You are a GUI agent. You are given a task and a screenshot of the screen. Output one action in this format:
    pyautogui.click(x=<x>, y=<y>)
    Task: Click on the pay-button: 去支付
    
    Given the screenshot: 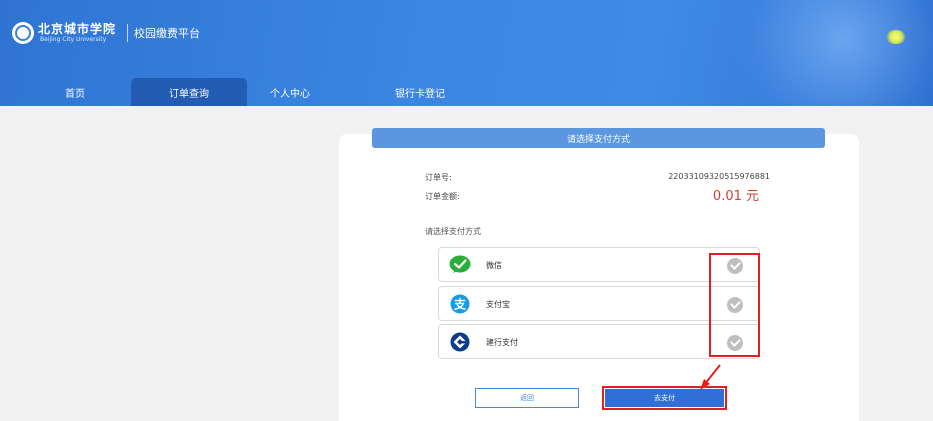 What is the action you would take?
    pyautogui.click(x=664, y=398)
    